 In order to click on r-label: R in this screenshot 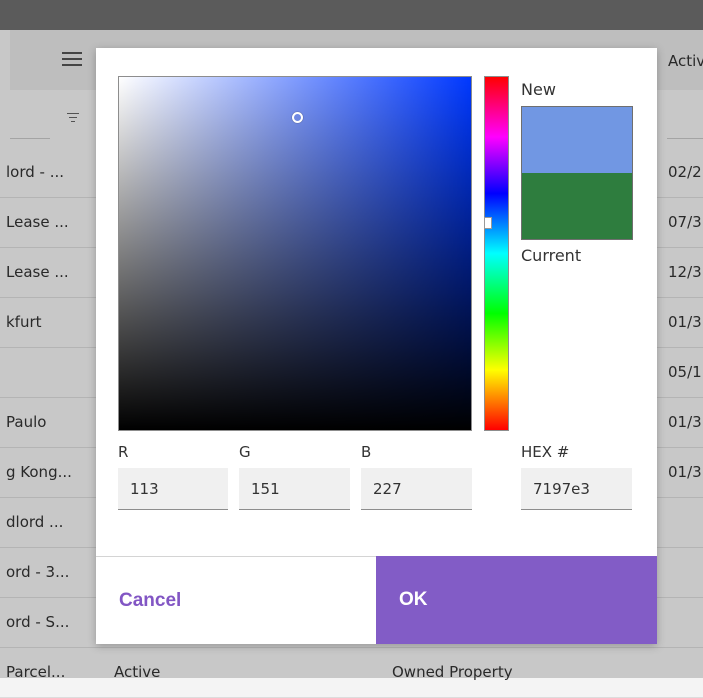, I will do `click(123, 452)`.